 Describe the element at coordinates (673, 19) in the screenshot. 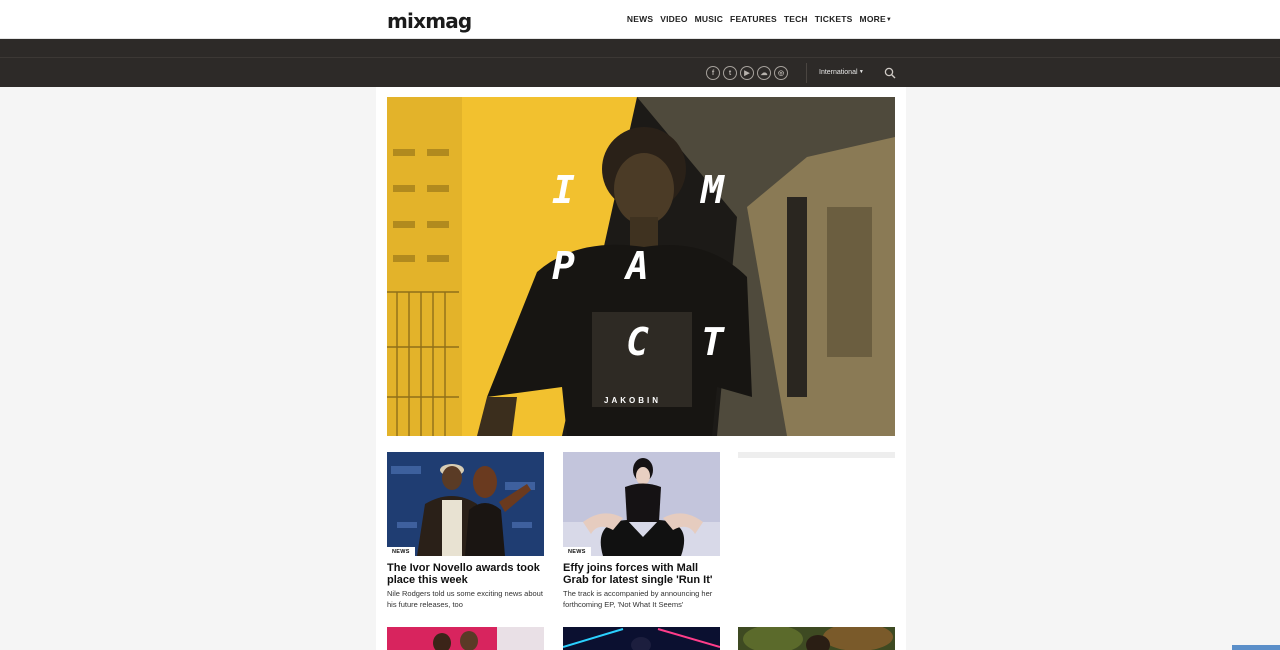

I see `nav-video: VIDEO` at that location.